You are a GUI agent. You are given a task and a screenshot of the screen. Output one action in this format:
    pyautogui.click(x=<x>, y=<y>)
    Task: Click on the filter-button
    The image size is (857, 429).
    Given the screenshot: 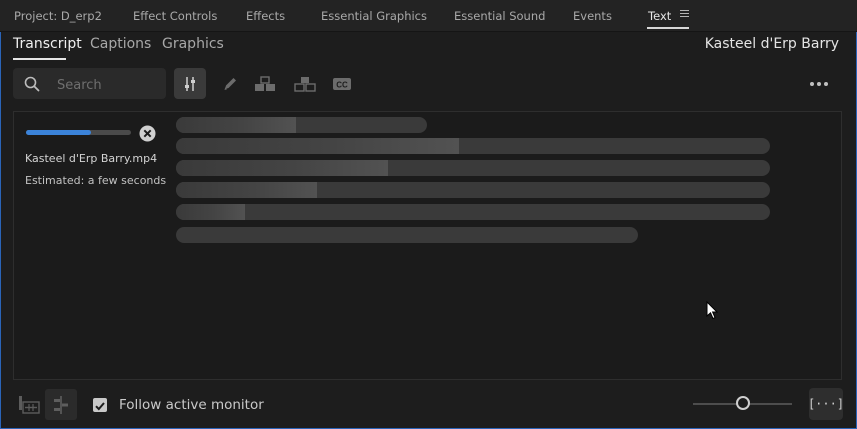 What is the action you would take?
    pyautogui.click(x=190, y=83)
    